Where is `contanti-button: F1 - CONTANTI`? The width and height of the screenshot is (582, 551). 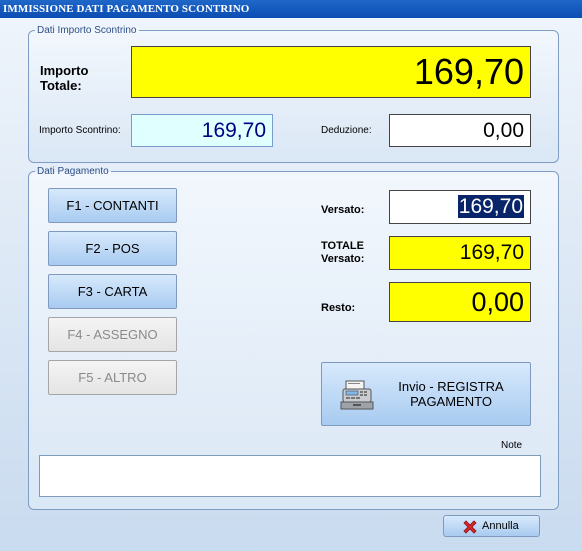 contanti-button: F1 - CONTANTI is located at coordinates (112, 205).